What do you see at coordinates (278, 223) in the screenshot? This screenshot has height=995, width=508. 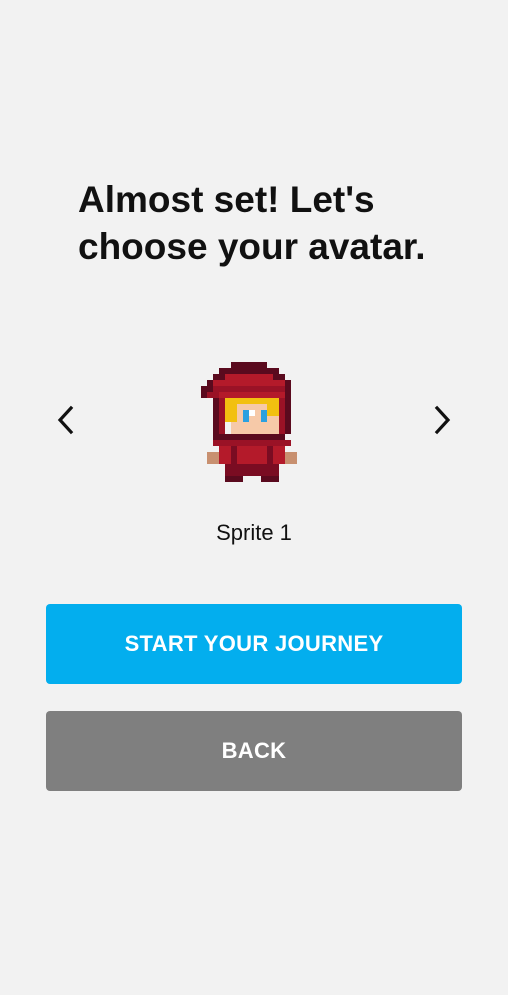 I see `page-title: Almost set! Let's choose your avatar.` at bounding box center [278, 223].